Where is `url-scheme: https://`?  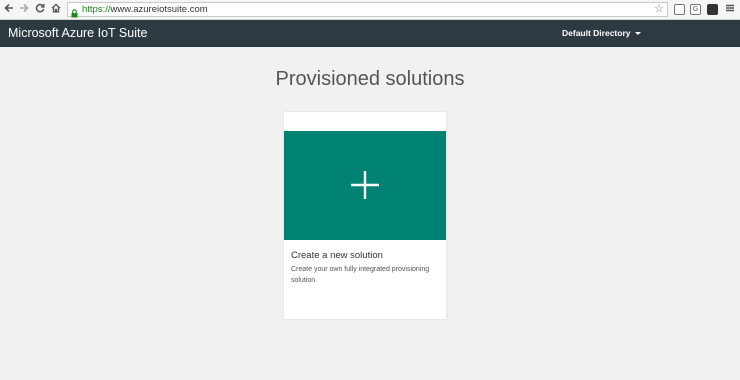
url-scheme: https:// is located at coordinates (96, 9).